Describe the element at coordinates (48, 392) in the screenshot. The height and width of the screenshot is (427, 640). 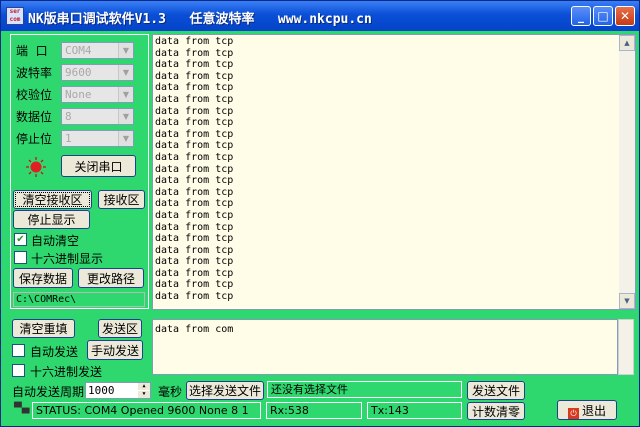
I see `auto-send-period-label: 自动发送周期` at that location.